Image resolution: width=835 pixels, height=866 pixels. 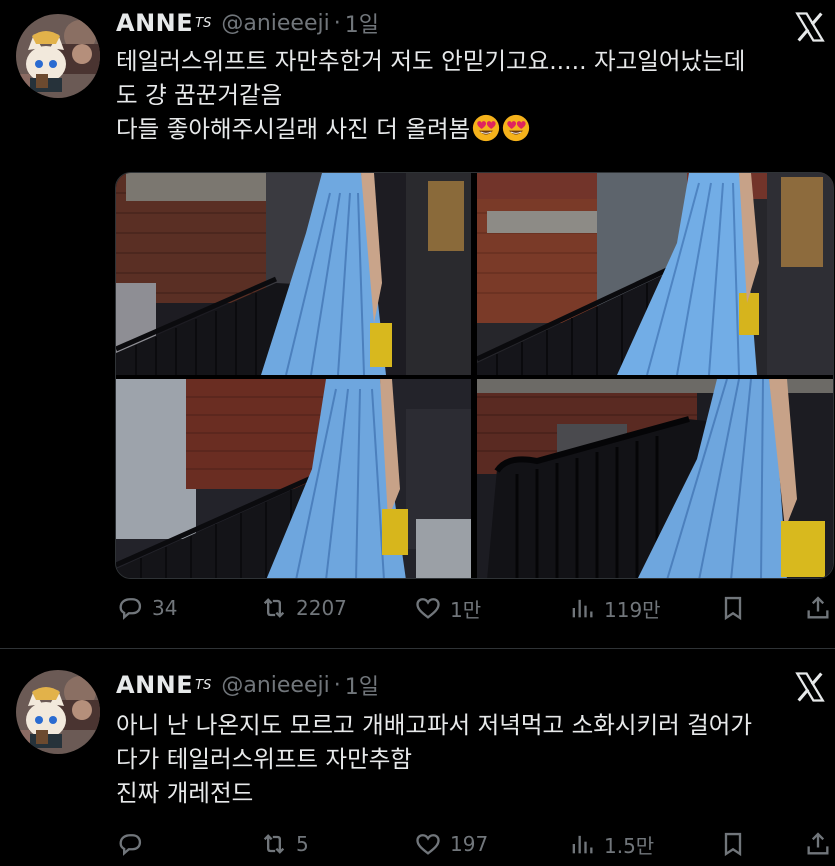 What do you see at coordinates (146, 608) in the screenshot?
I see `reply-button: 34` at bounding box center [146, 608].